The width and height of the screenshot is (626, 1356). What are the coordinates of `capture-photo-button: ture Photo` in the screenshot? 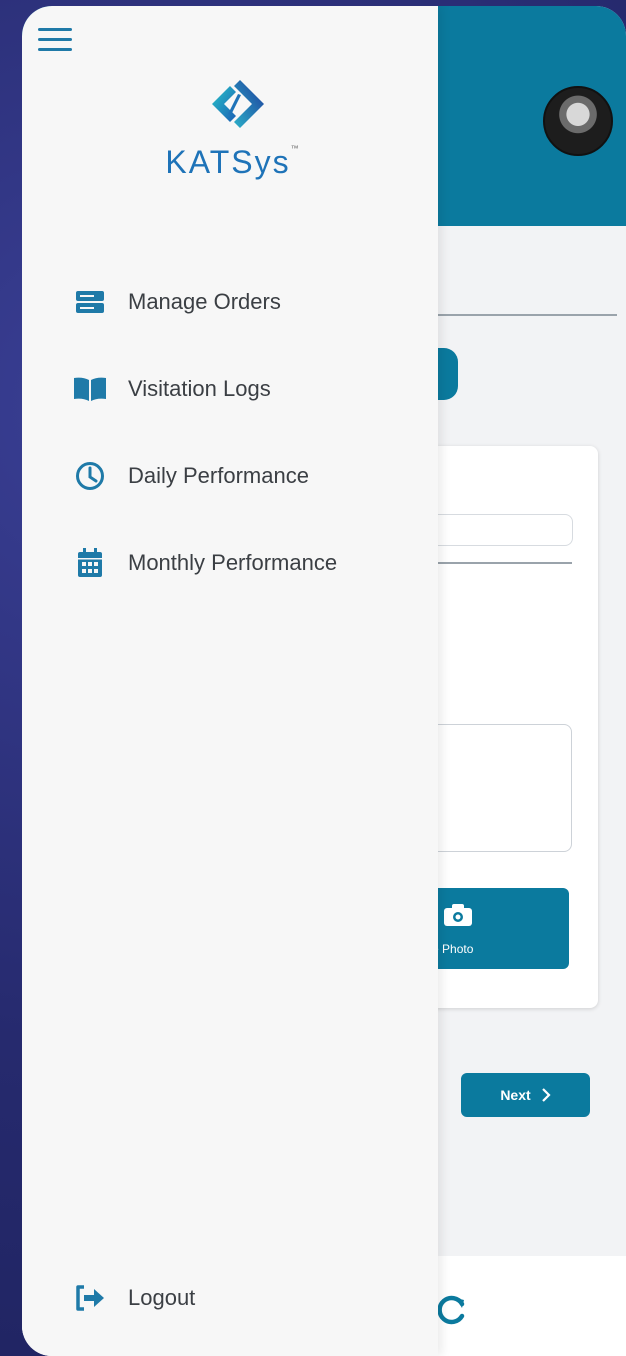 It's located at (493, 928).